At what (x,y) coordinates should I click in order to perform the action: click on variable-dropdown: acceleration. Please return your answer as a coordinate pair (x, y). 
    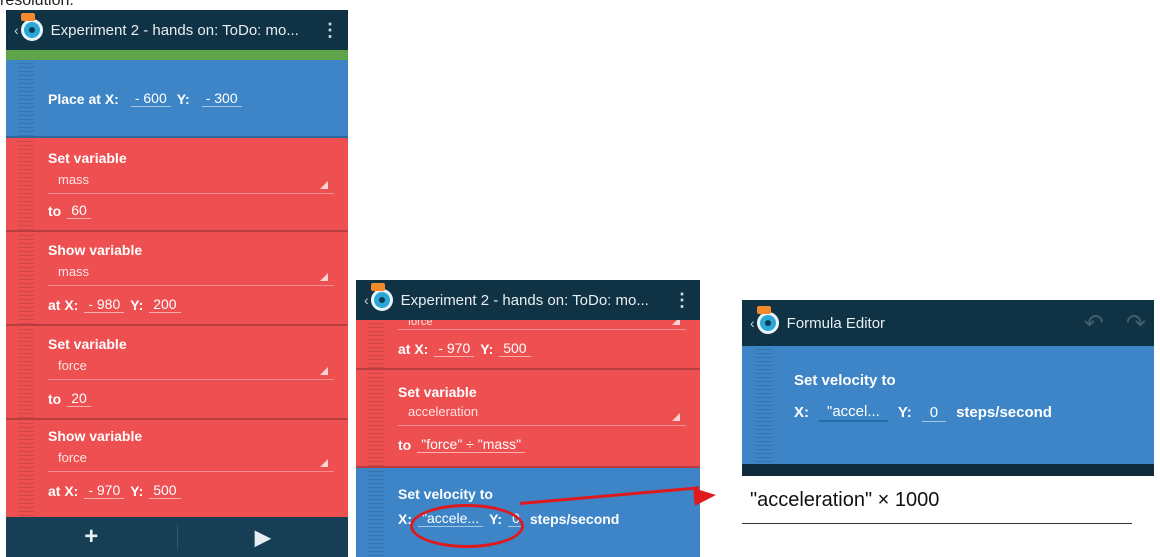
    Looking at the image, I should click on (542, 415).